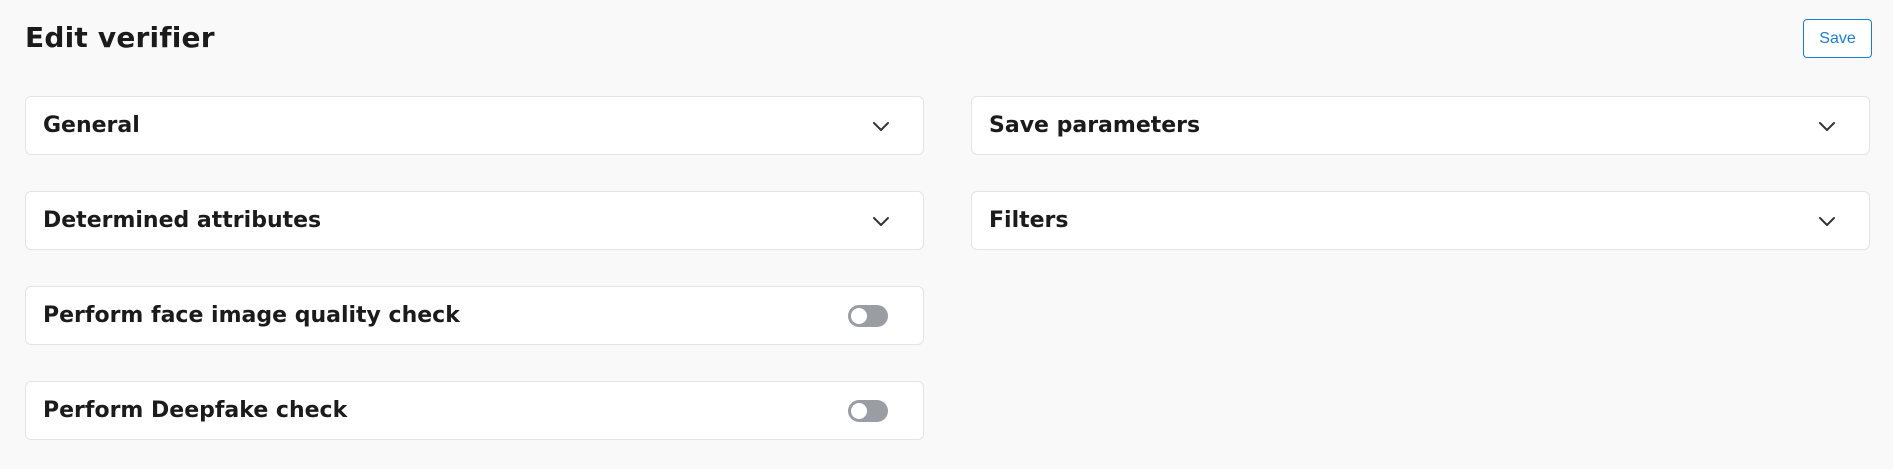  What do you see at coordinates (1095, 125) in the screenshot?
I see `section-save-parameters-label: Save parameters` at bounding box center [1095, 125].